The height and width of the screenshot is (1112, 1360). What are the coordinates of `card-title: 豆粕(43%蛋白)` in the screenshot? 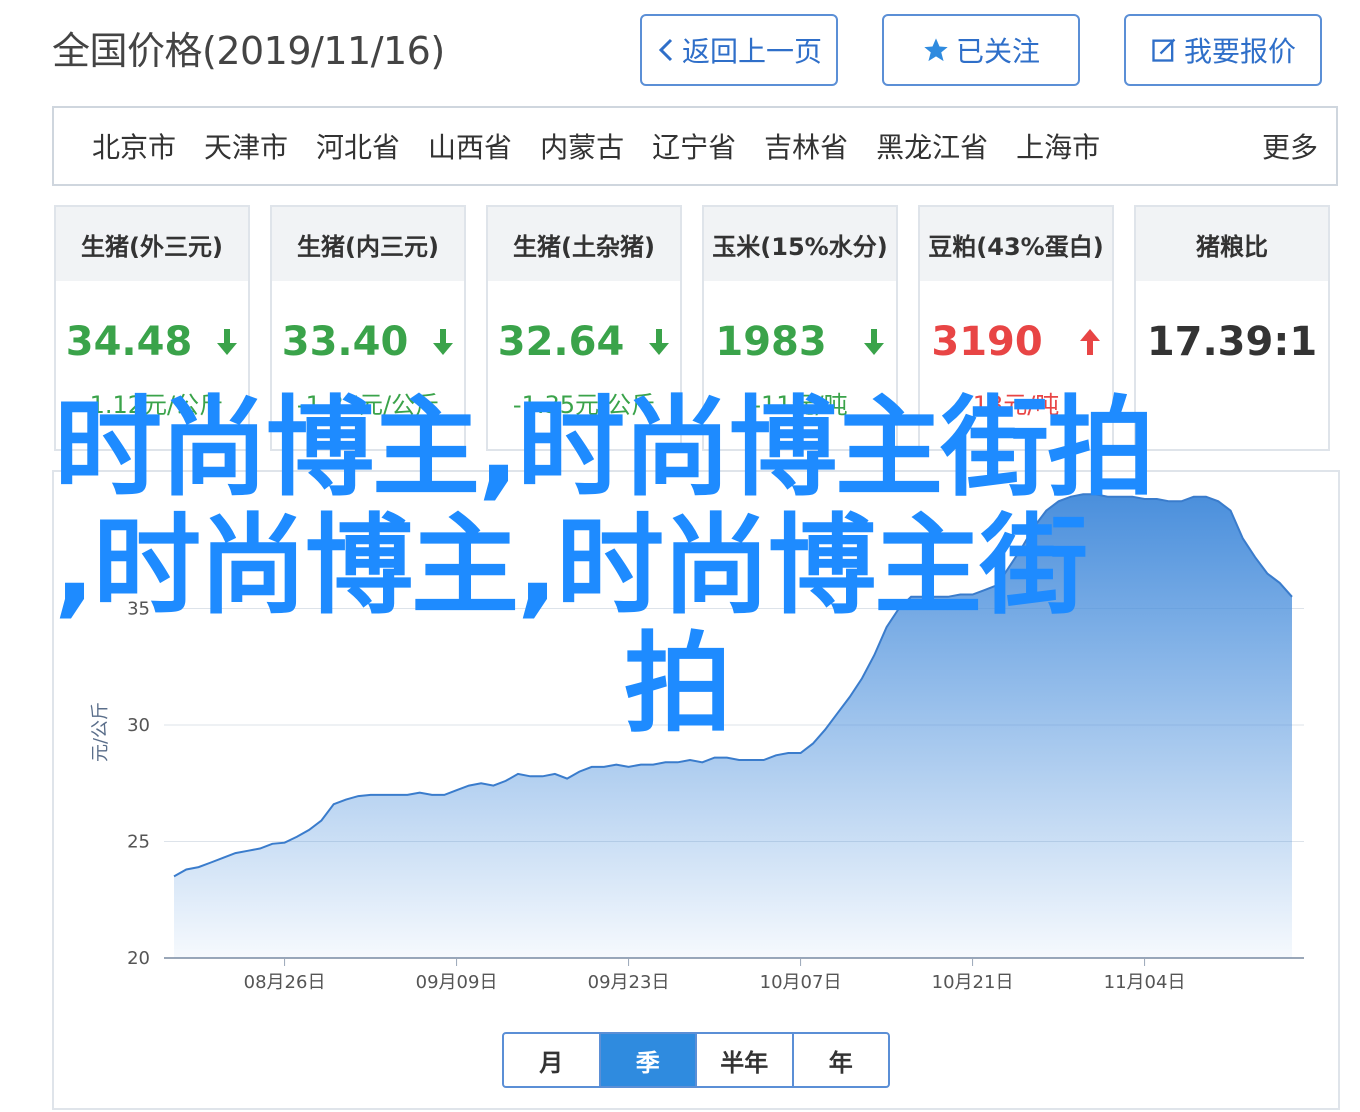 It's located at (1016, 244).